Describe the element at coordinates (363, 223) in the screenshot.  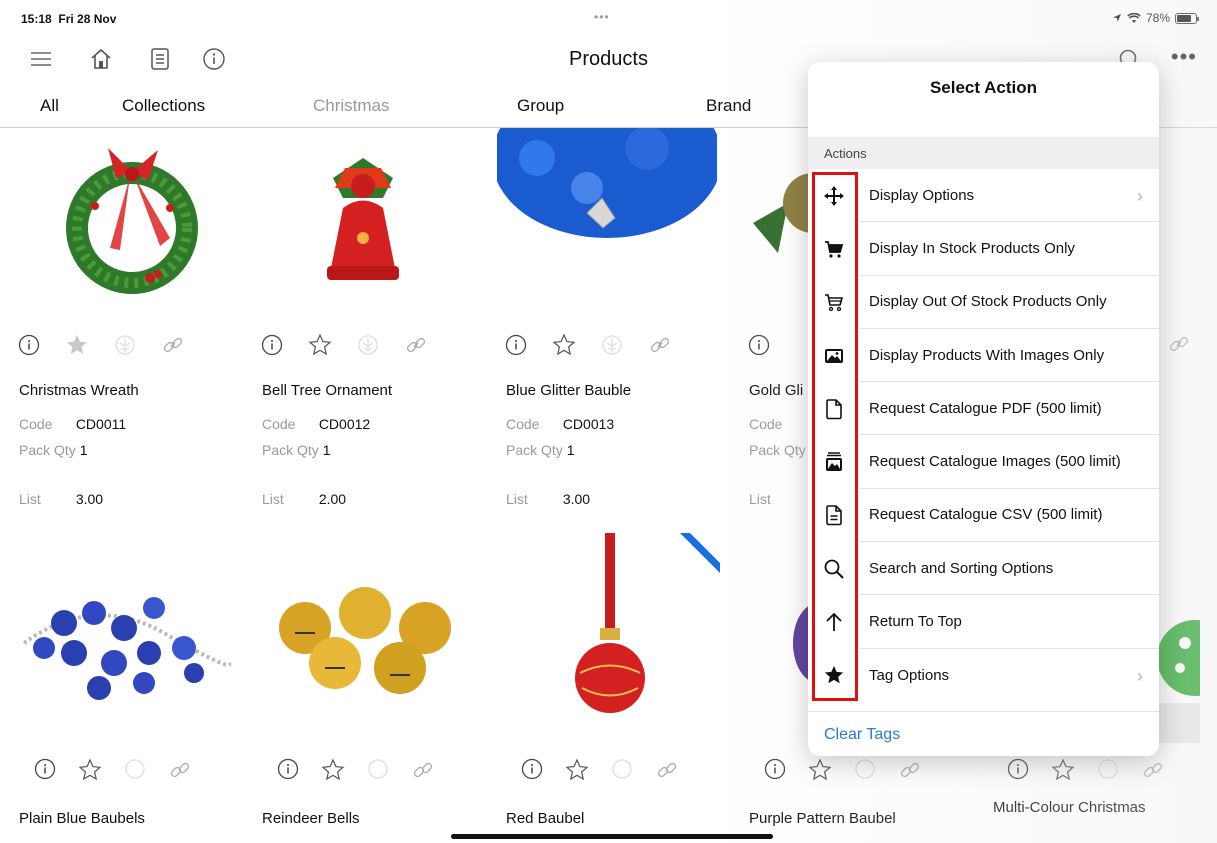
I see `product-image-bell` at that location.